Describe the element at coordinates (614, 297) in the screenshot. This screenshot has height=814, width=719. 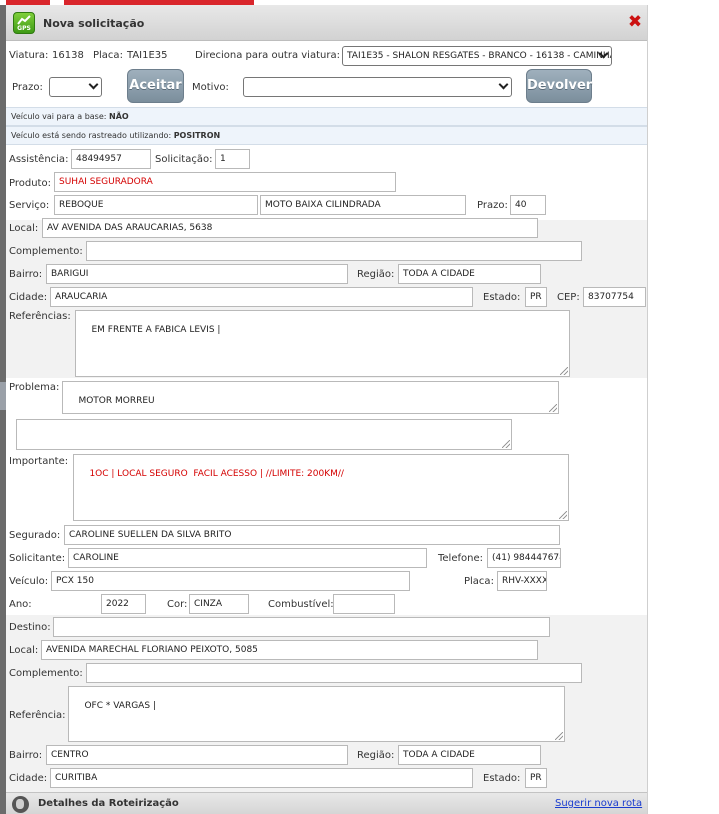
I see `cep-field: 83707754` at that location.